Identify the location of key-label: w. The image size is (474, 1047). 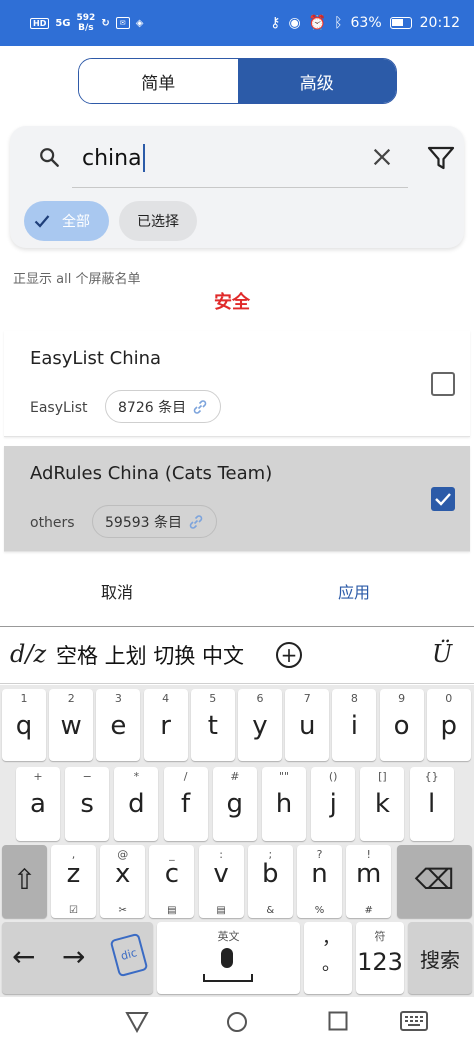
(71, 726).